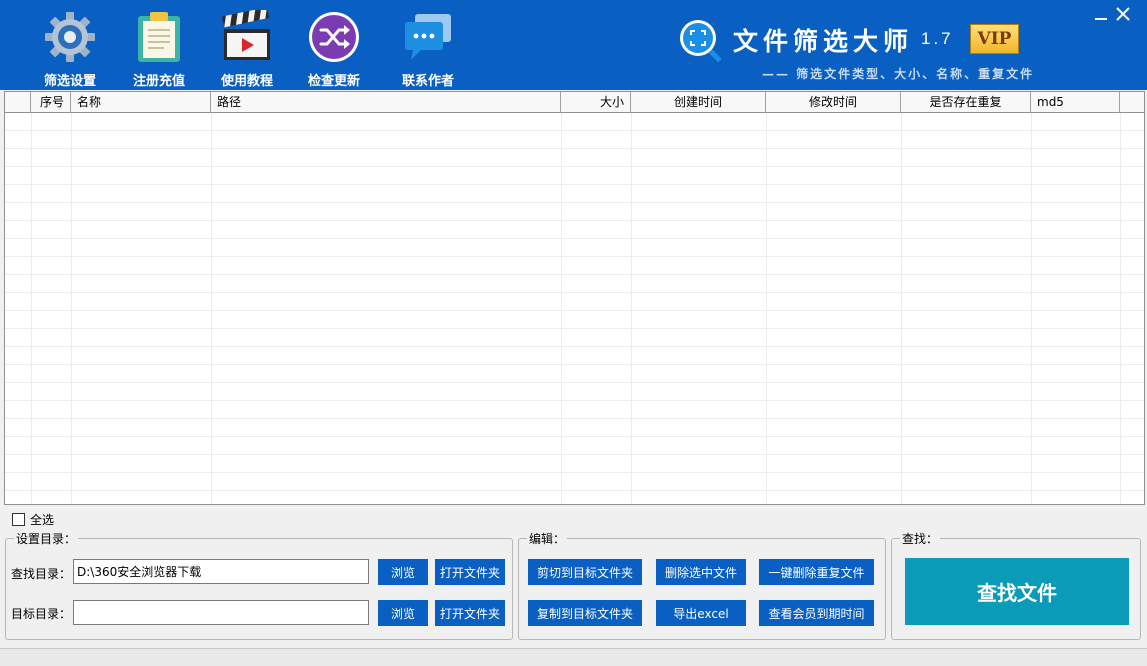 This screenshot has height=666, width=1147. What do you see at coordinates (334, 37) in the screenshot?
I see `shuffle-icon` at bounding box center [334, 37].